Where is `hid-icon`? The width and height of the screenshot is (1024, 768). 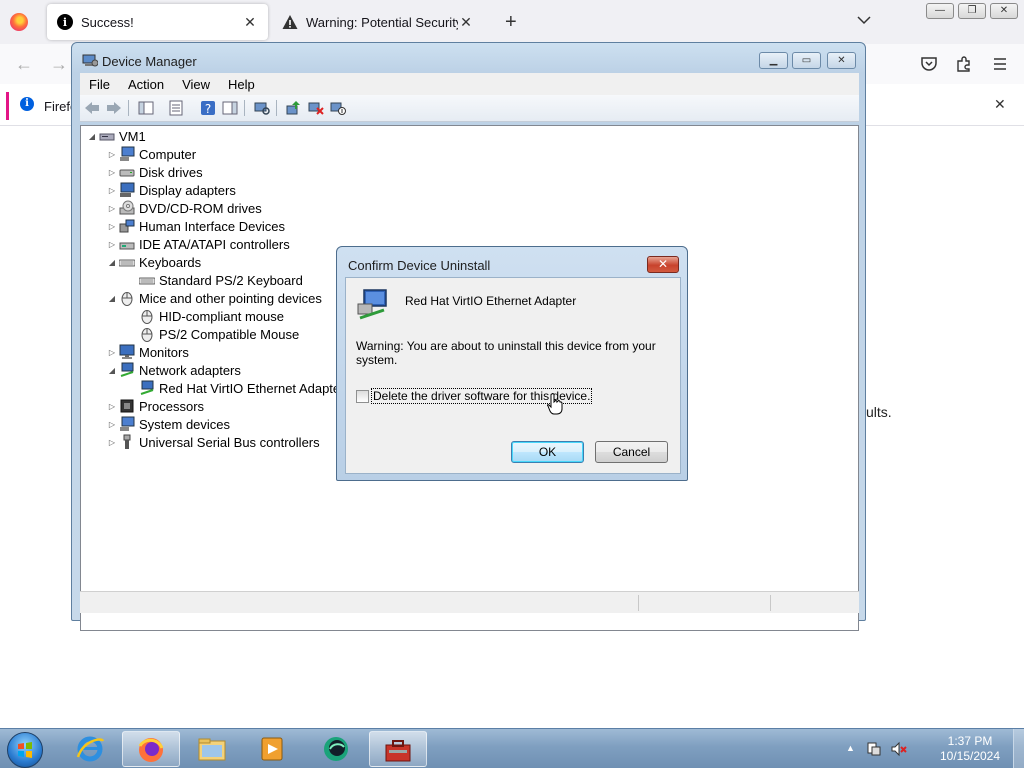 hid-icon is located at coordinates (127, 226).